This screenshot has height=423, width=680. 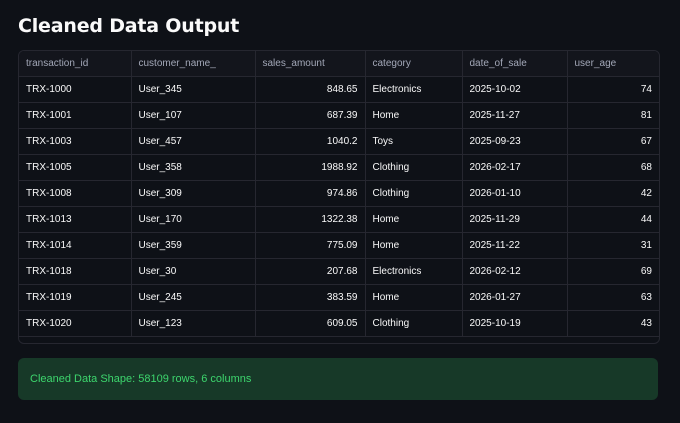 I want to click on cell-sales-amount: 687.39, so click(x=310, y=115).